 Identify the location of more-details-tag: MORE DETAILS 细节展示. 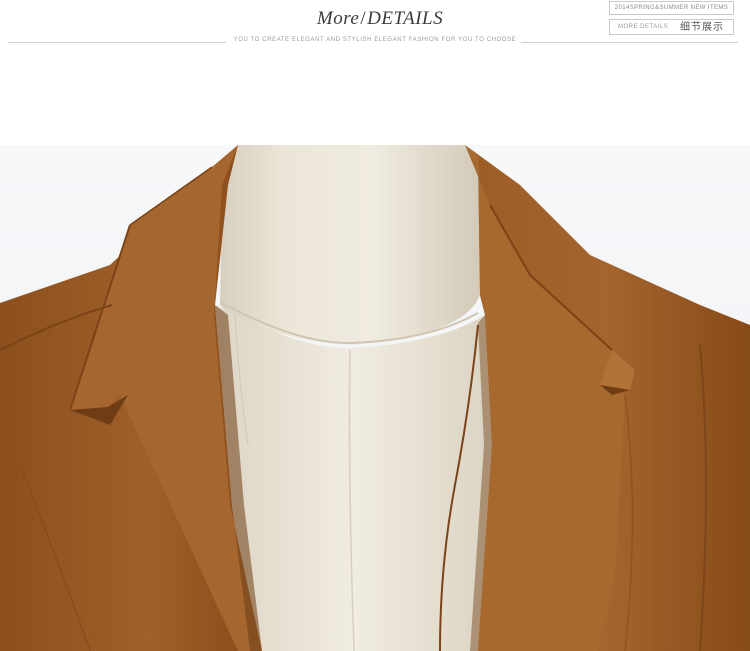
(671, 27).